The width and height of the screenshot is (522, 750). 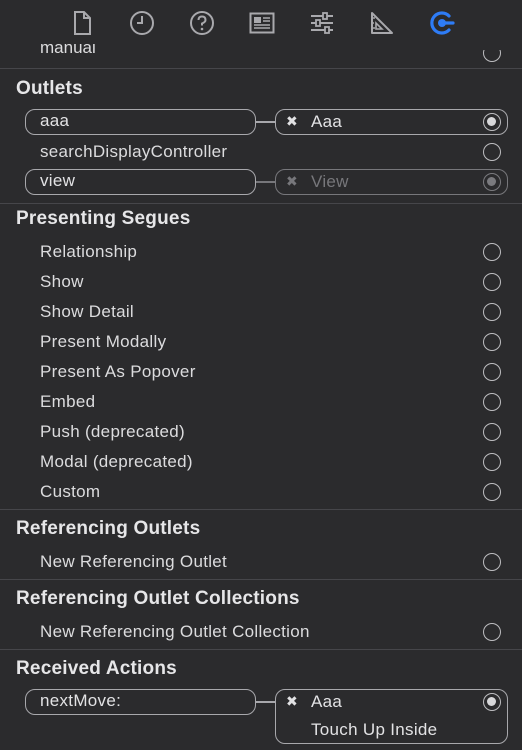 What do you see at coordinates (382, 23) in the screenshot?
I see `size-icon` at bounding box center [382, 23].